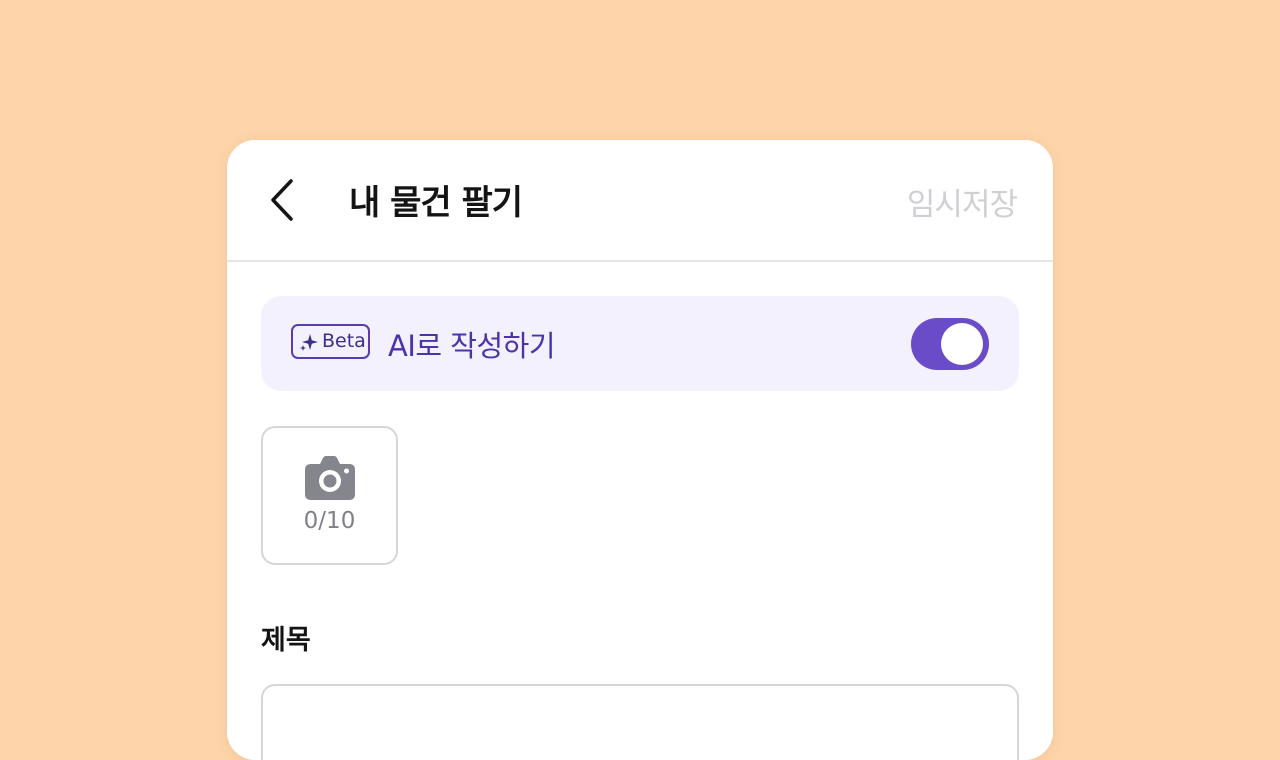 Image resolution: width=1280 pixels, height=760 pixels. What do you see at coordinates (962, 344) in the screenshot?
I see `toggle-knob` at bounding box center [962, 344].